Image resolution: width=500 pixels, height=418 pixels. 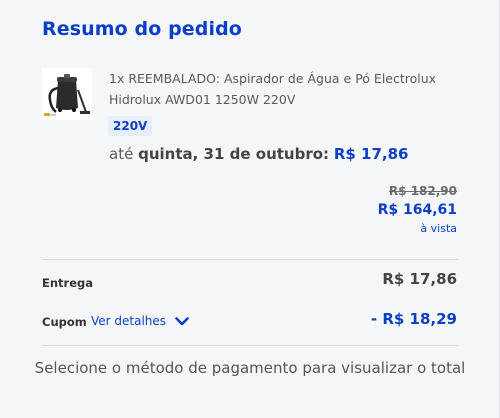 What do you see at coordinates (121, 154) in the screenshot?
I see `delivery-prefix: até` at bounding box center [121, 154].